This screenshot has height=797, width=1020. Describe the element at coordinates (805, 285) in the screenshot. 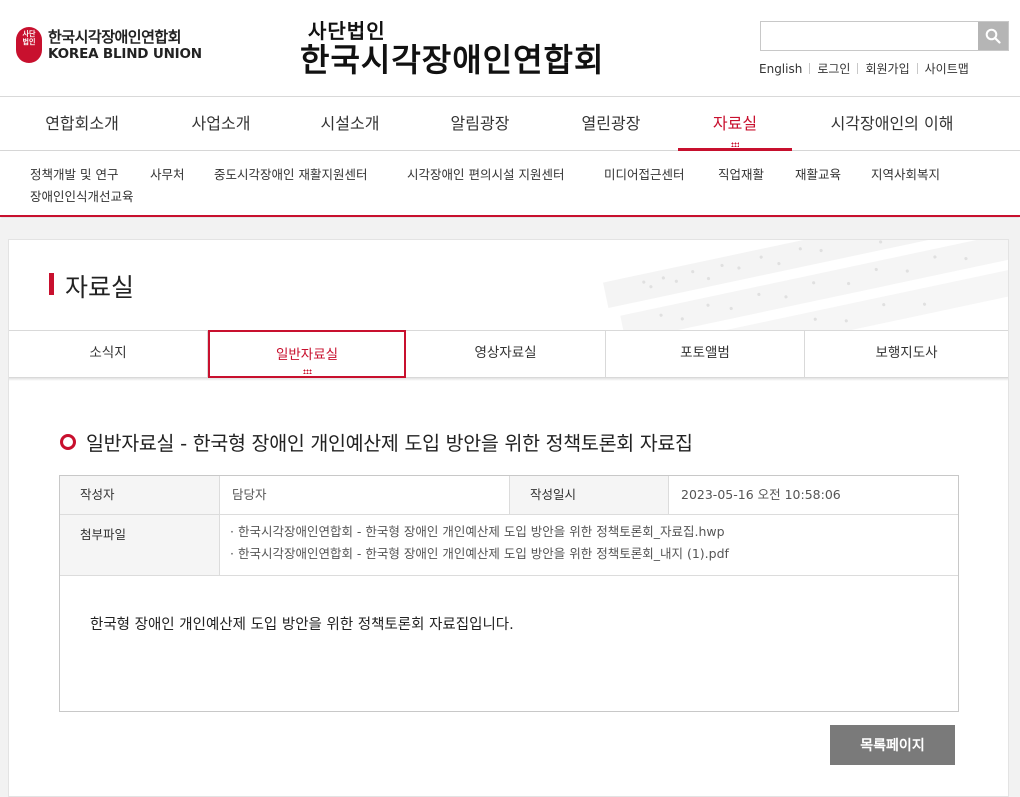

I see `braille-banner-image` at that location.